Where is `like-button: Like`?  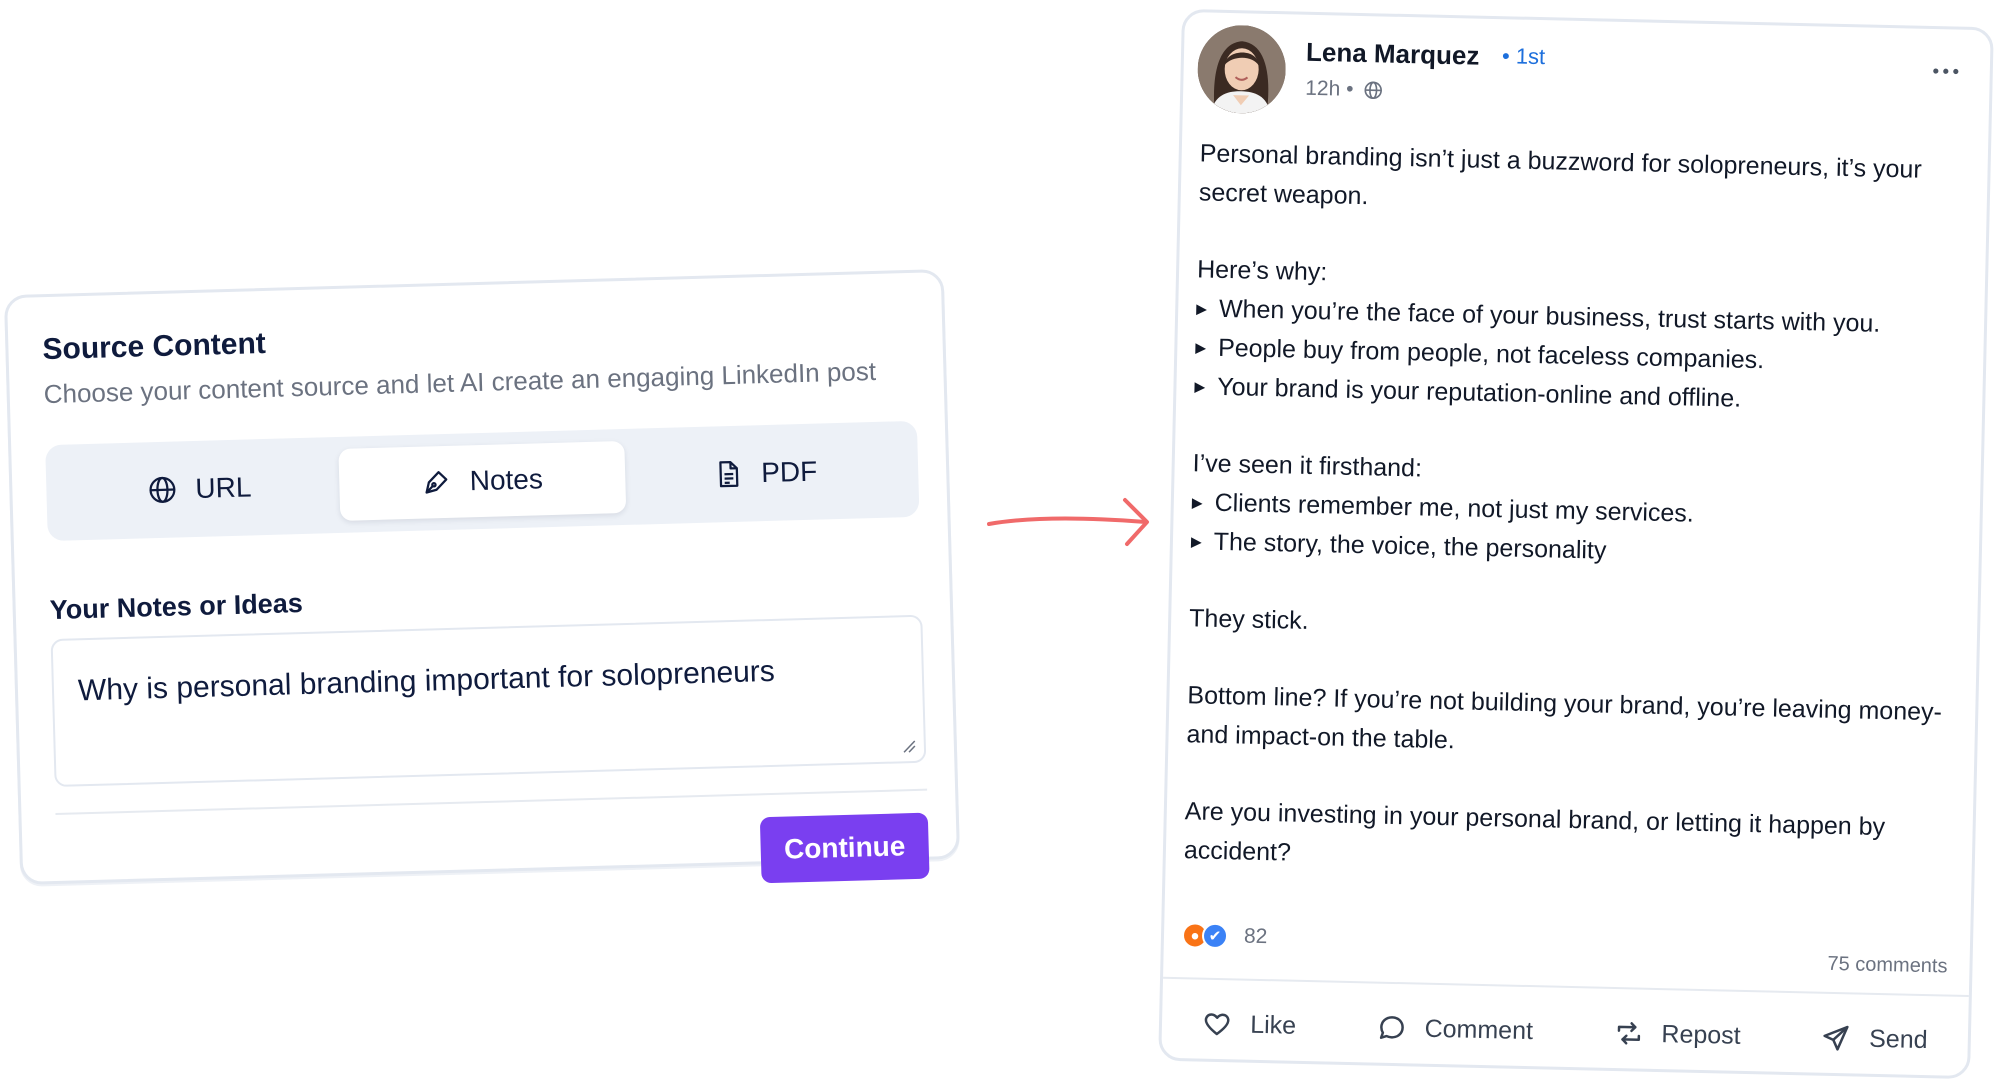
like-button: Like is located at coordinates (1249, 1025).